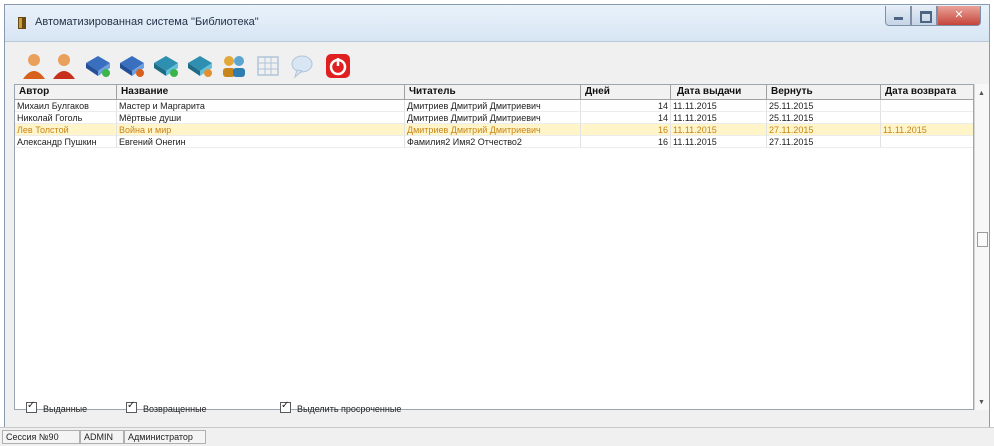 The image size is (994, 446). I want to click on returned-checkbox: Возвращенные, so click(166, 407).